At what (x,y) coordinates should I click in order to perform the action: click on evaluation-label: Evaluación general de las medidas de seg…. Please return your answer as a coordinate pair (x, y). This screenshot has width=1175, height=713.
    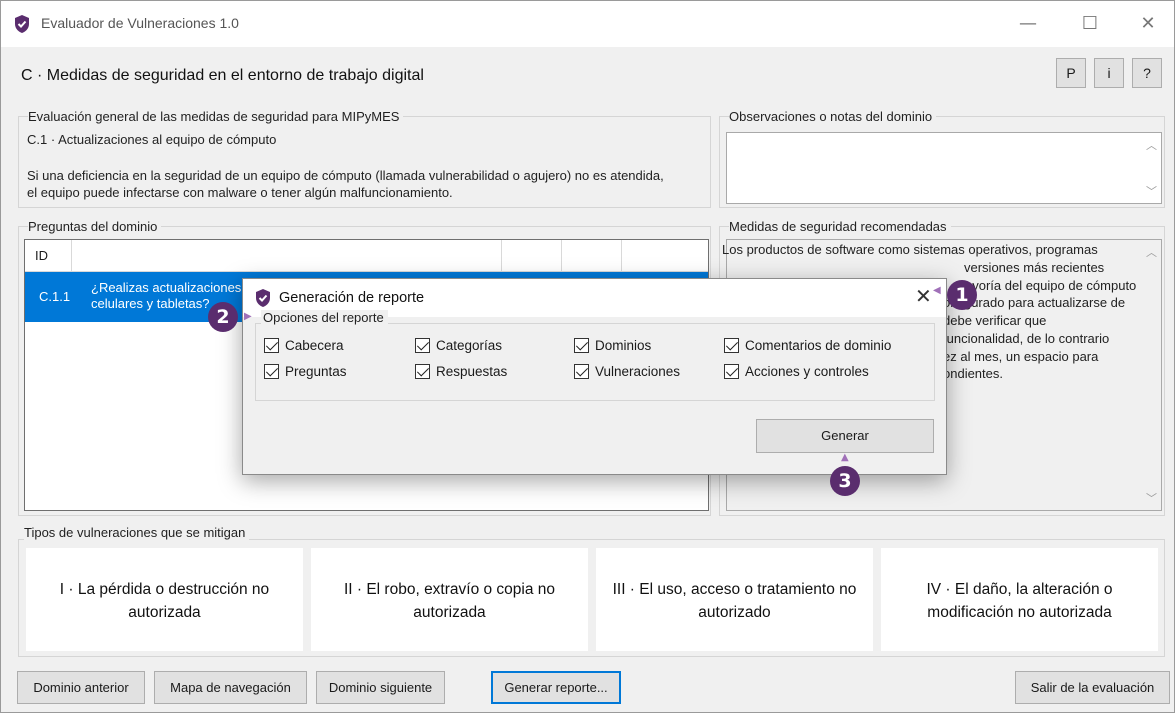
    Looking at the image, I should click on (216, 116).